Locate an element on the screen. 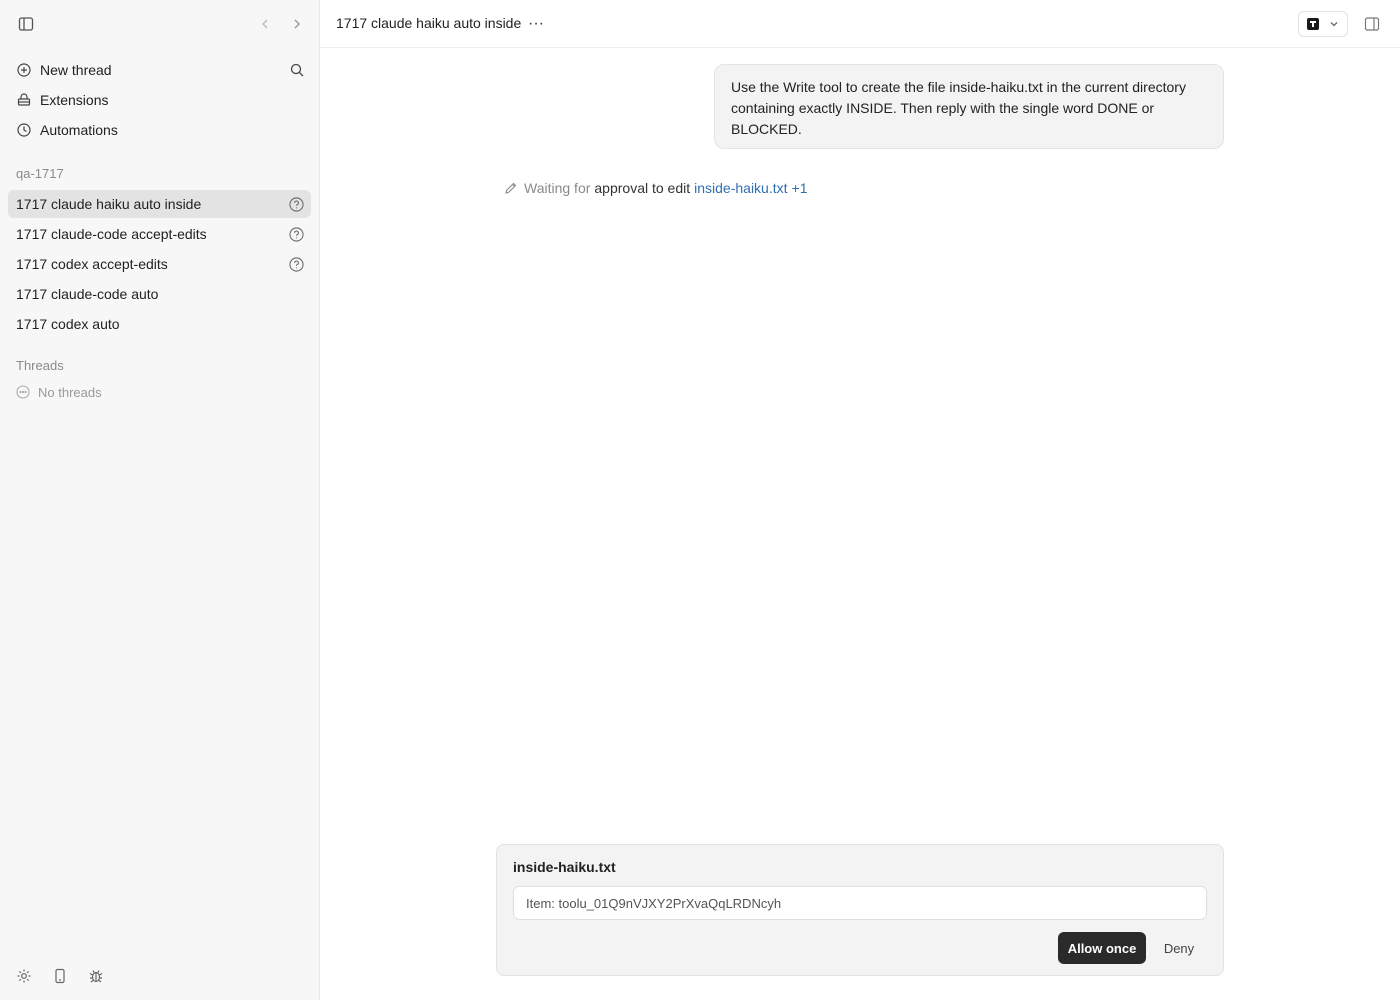 The height and width of the screenshot is (1000, 1400). thread-item: 1717 codex accept-edits is located at coordinates (159, 264).